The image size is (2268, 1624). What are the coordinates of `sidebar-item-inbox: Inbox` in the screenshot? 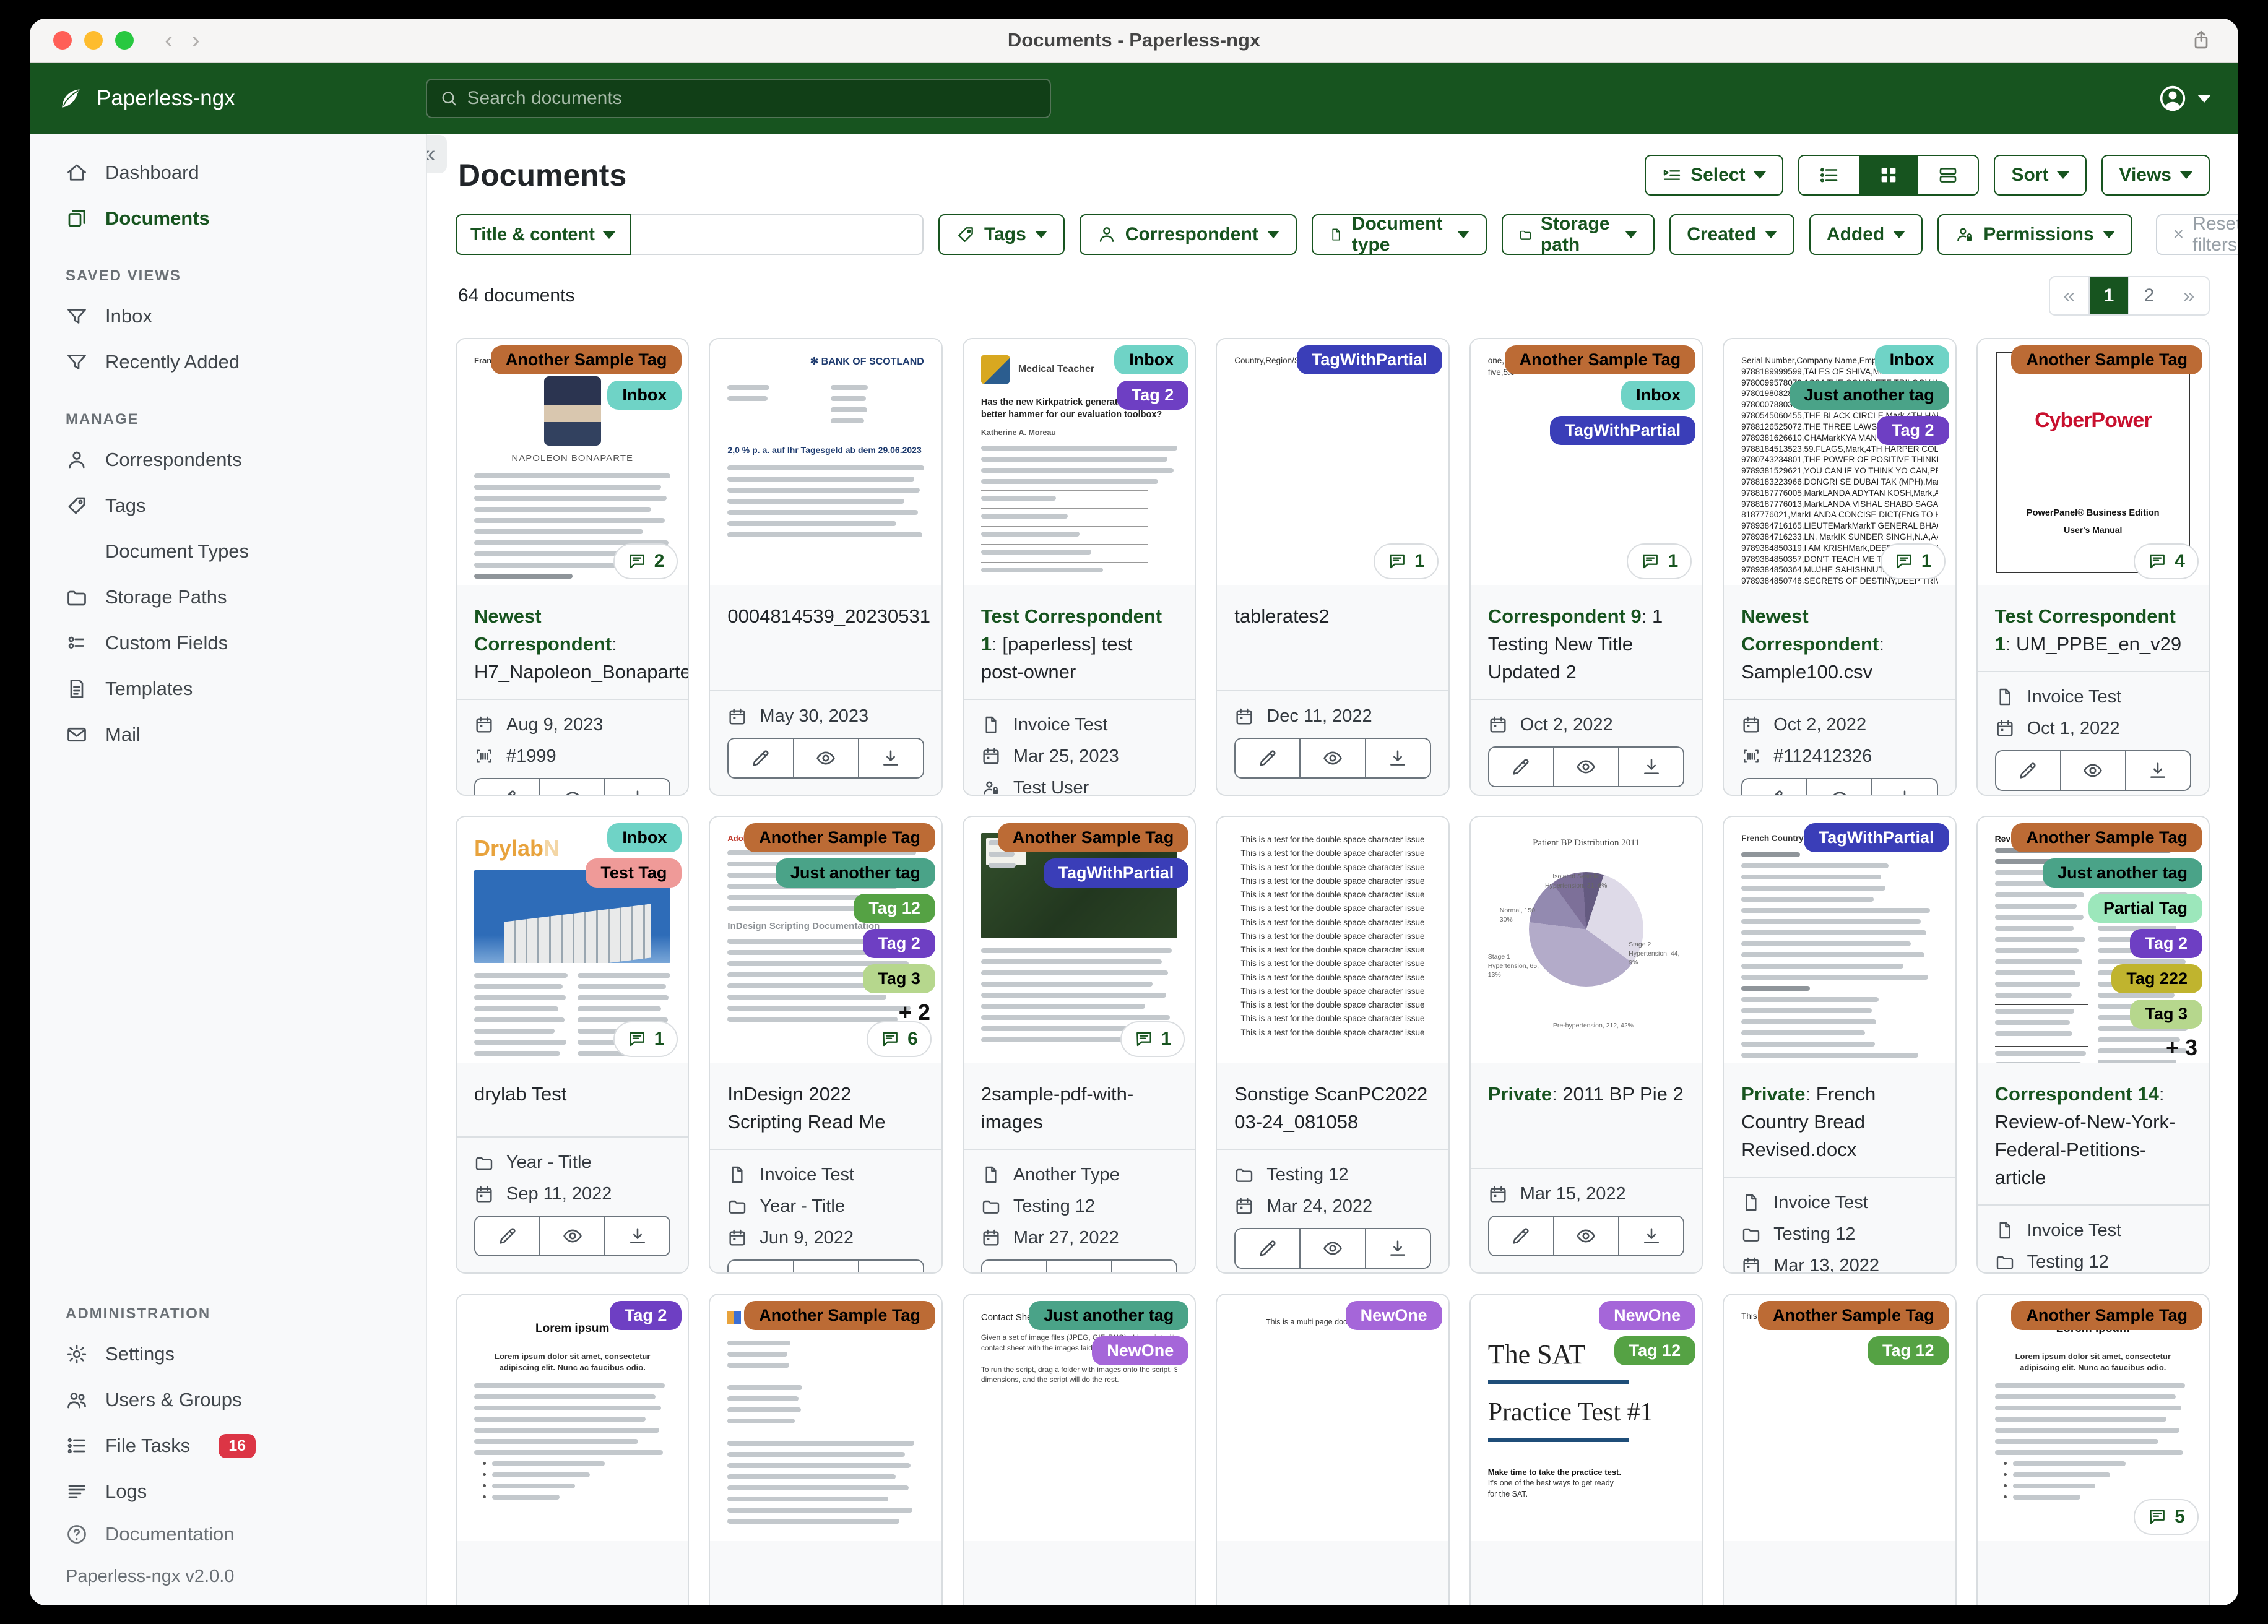 It's located at (228, 316).